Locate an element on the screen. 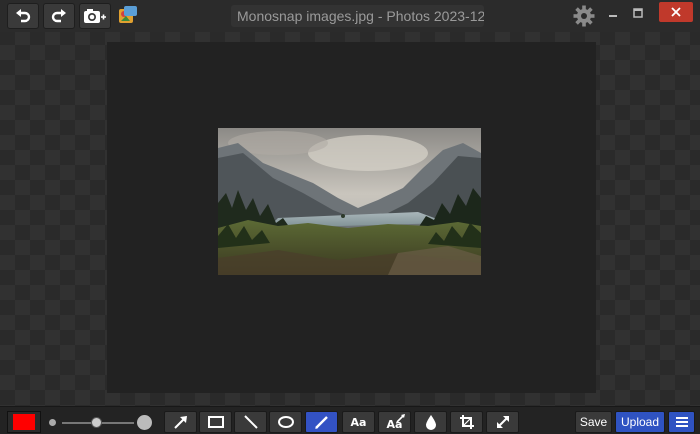 The image size is (700, 434). line-icon is located at coordinates (250, 422).